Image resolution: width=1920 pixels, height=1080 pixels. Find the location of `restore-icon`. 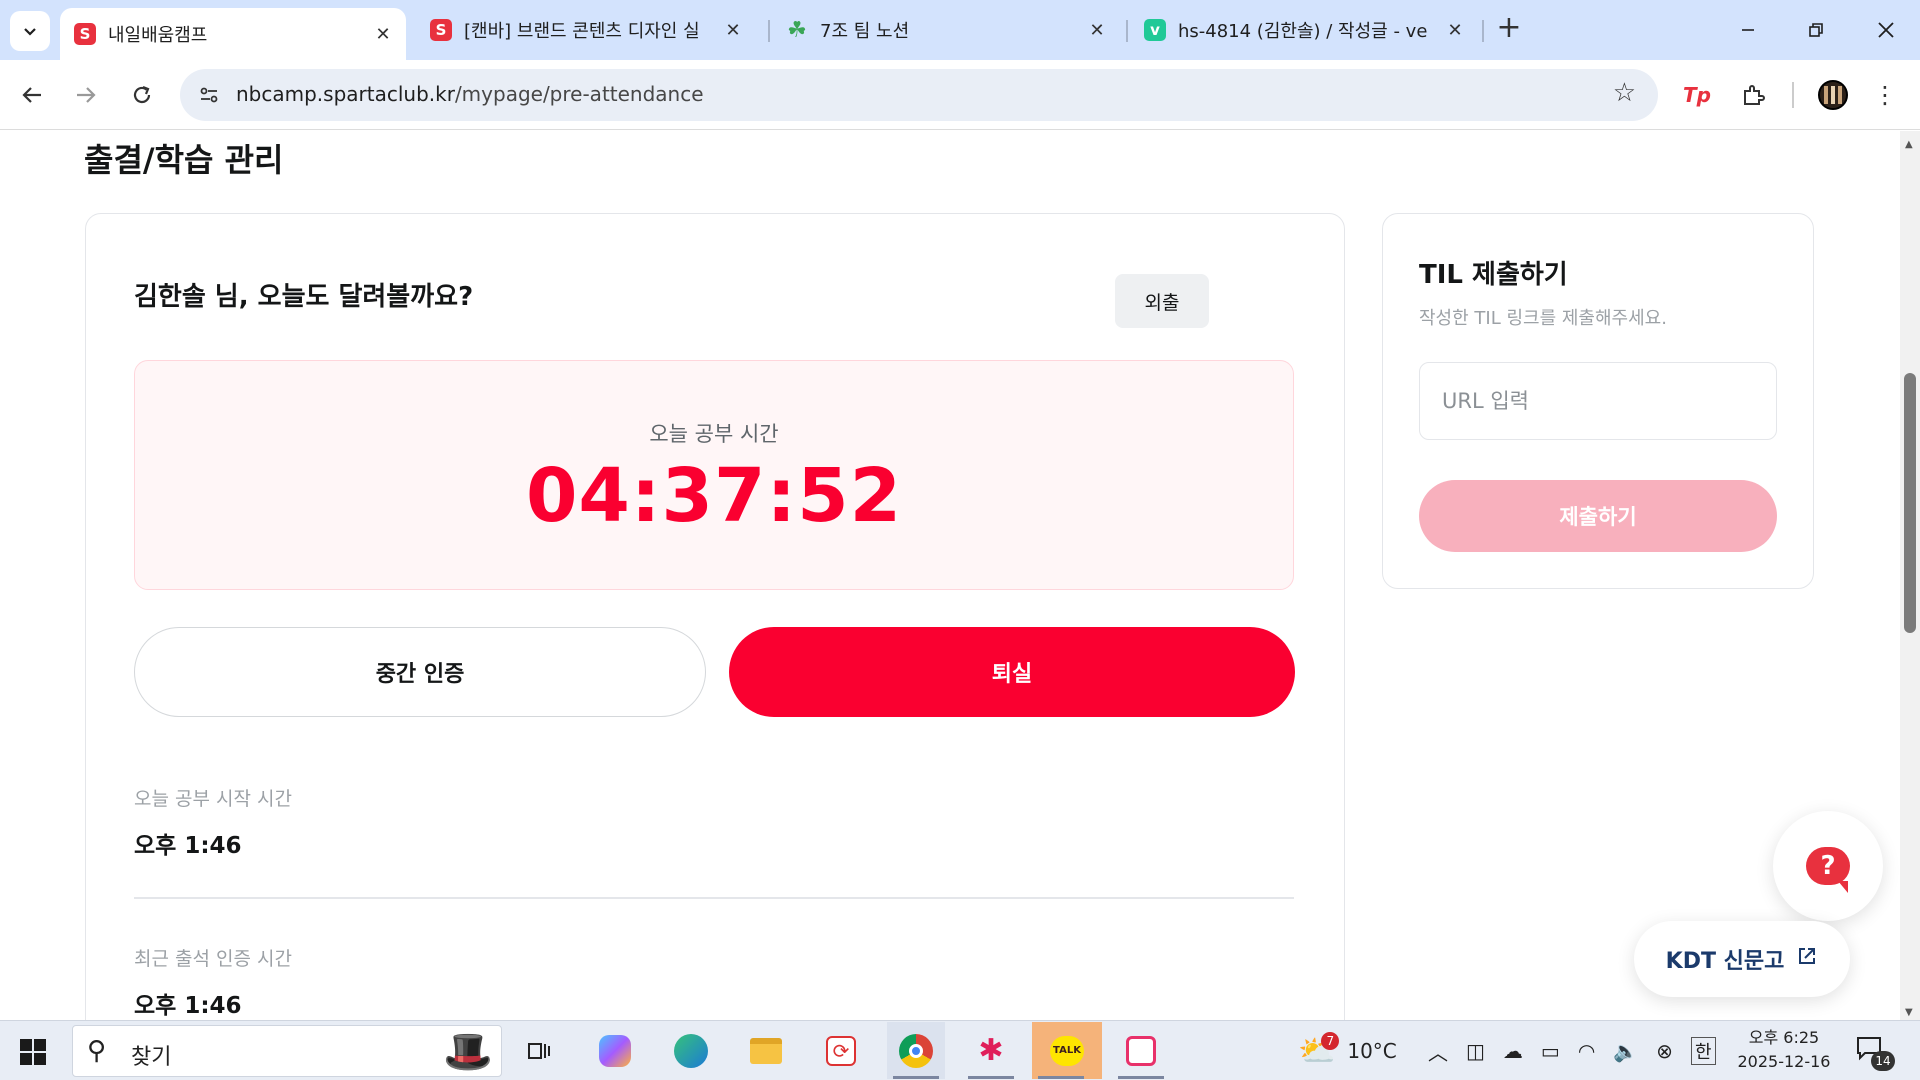

restore-icon is located at coordinates (1816, 30).